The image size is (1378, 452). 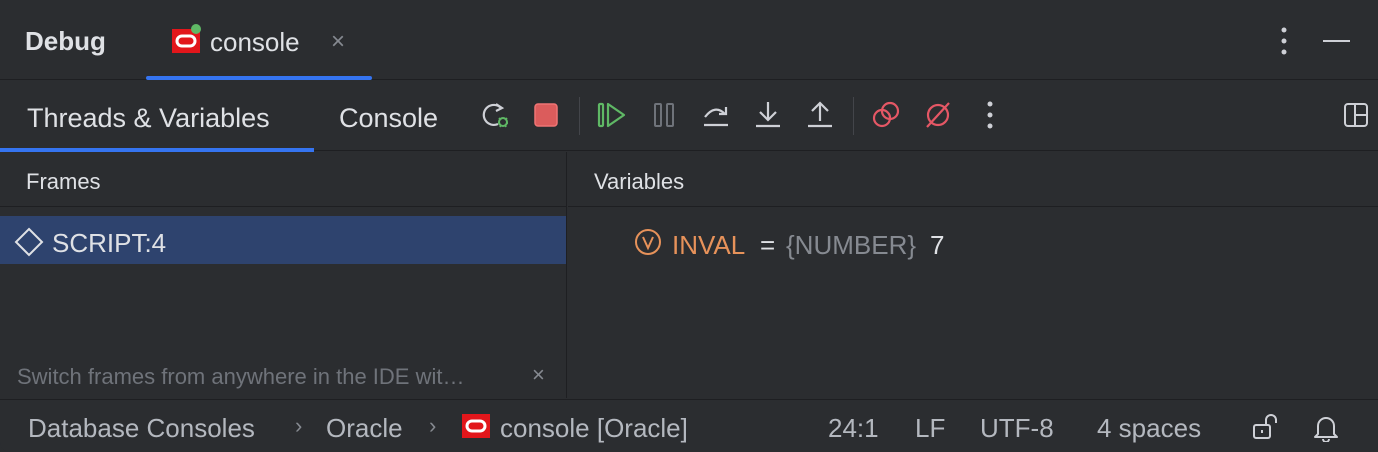 What do you see at coordinates (109, 243) in the screenshot?
I see `frame-label: SCRIPT:4` at bounding box center [109, 243].